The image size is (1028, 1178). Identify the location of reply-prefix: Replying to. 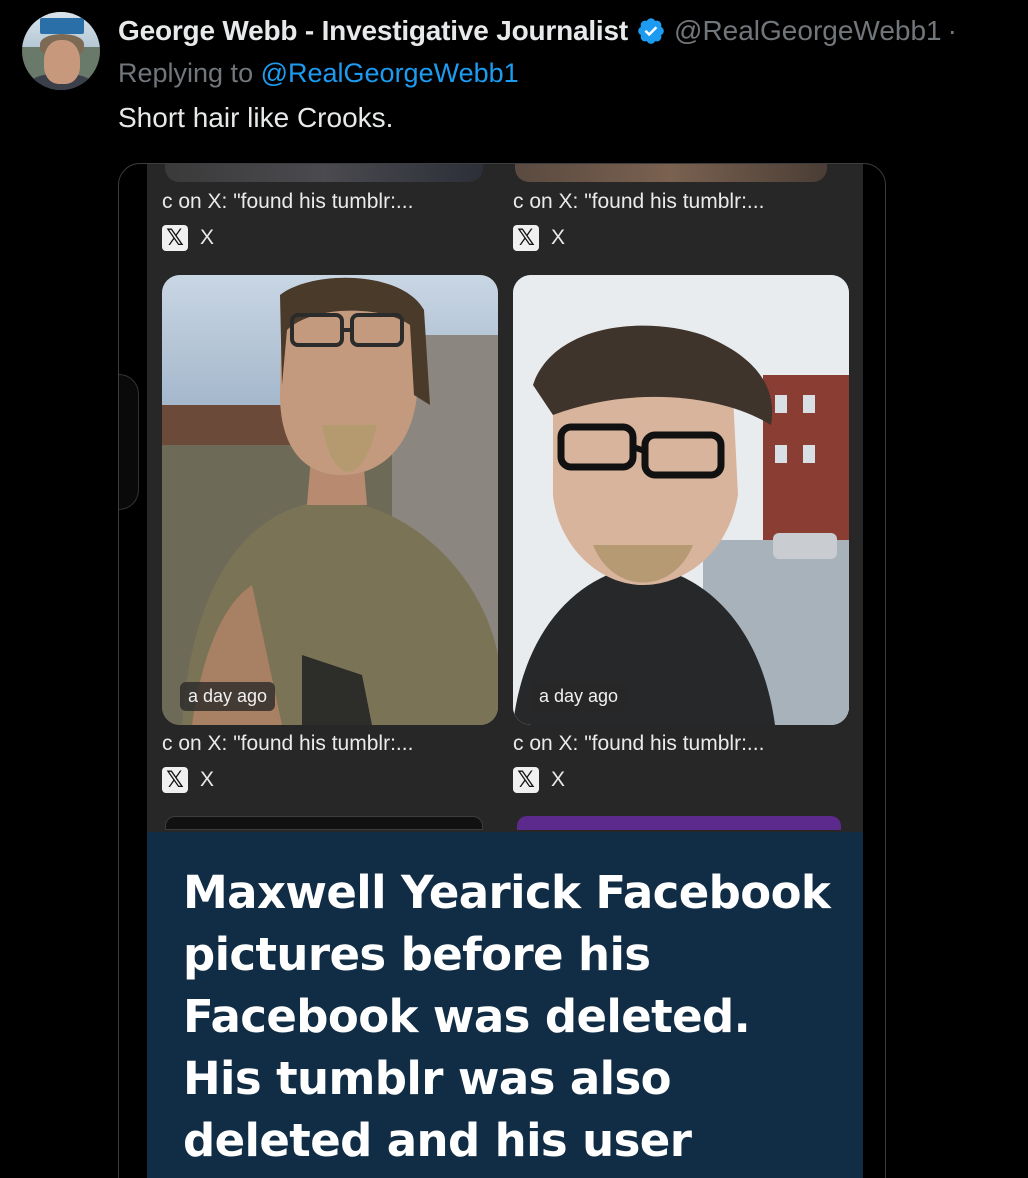
(189, 73).